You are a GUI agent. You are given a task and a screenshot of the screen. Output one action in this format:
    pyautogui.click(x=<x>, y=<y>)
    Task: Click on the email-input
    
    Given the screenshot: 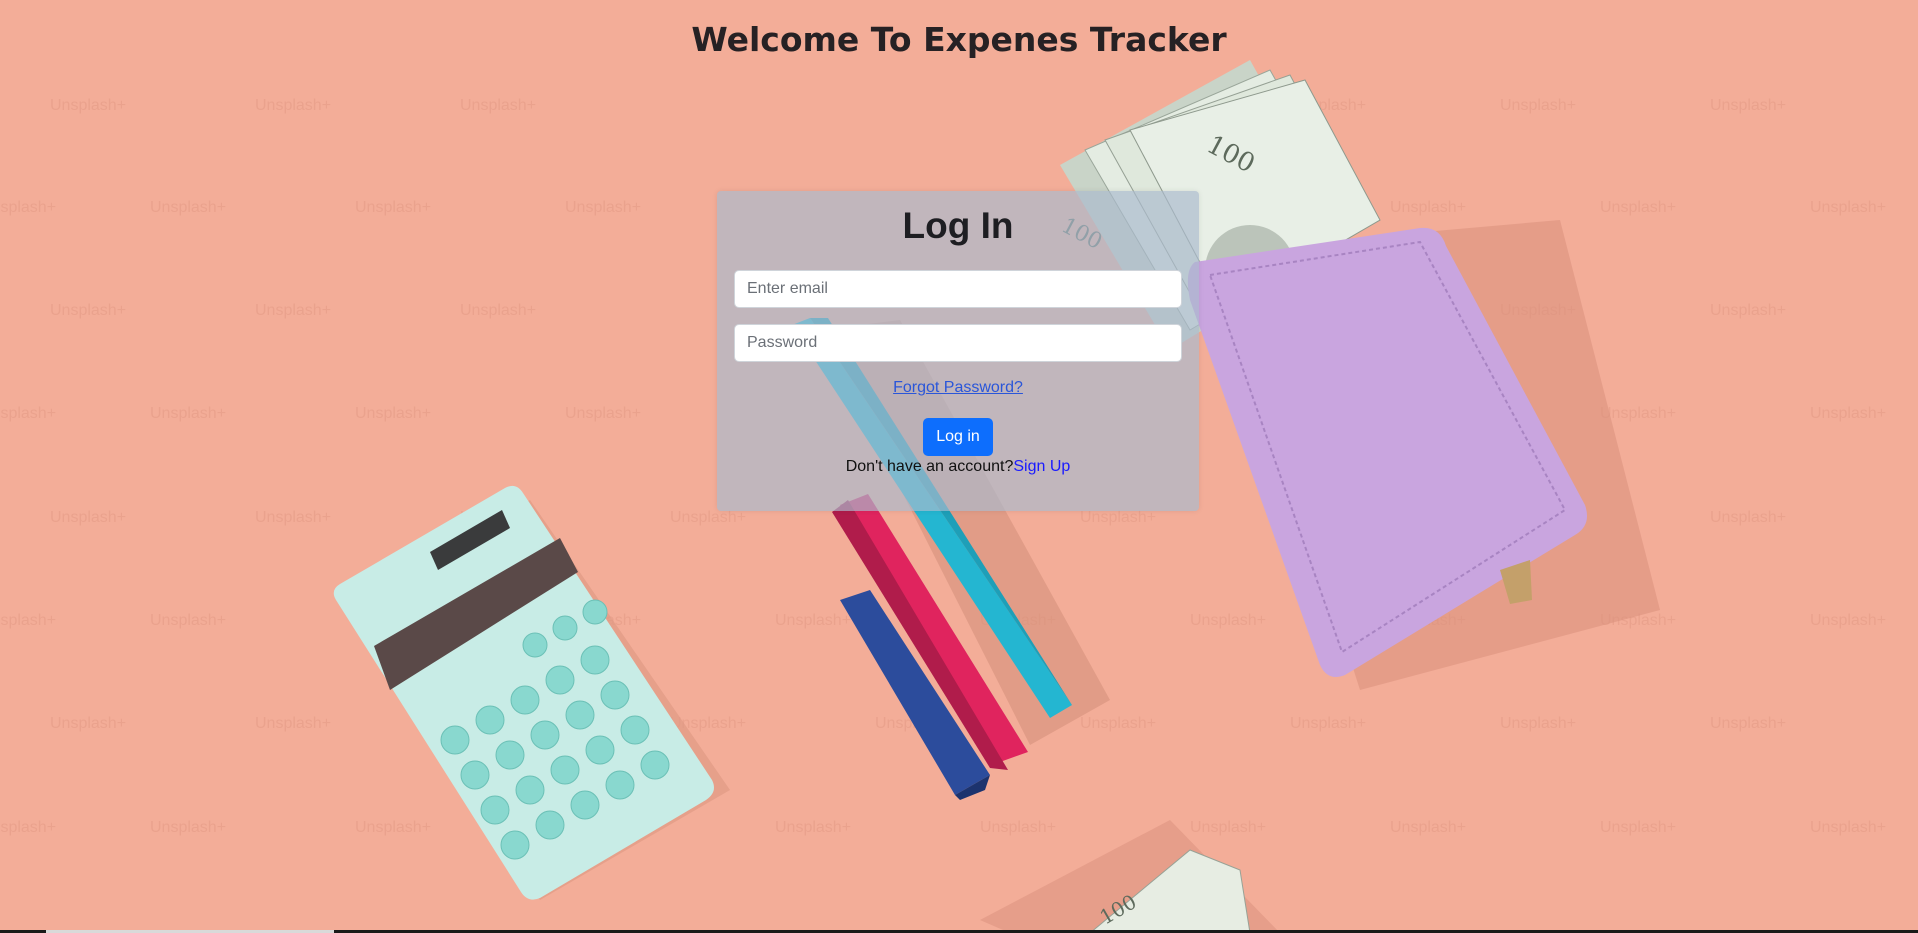 What is the action you would take?
    pyautogui.click(x=958, y=289)
    